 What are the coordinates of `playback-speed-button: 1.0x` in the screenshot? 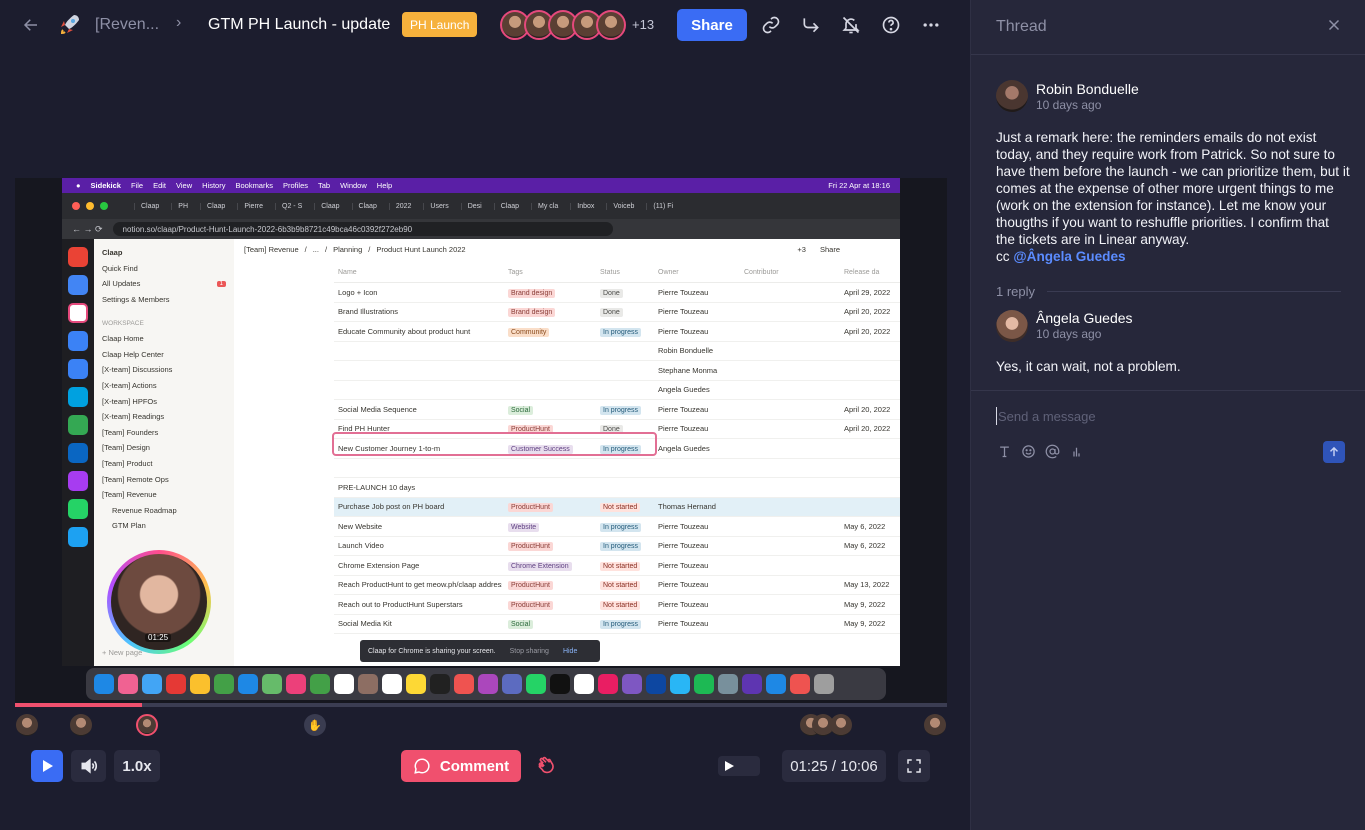 It's located at (137, 766).